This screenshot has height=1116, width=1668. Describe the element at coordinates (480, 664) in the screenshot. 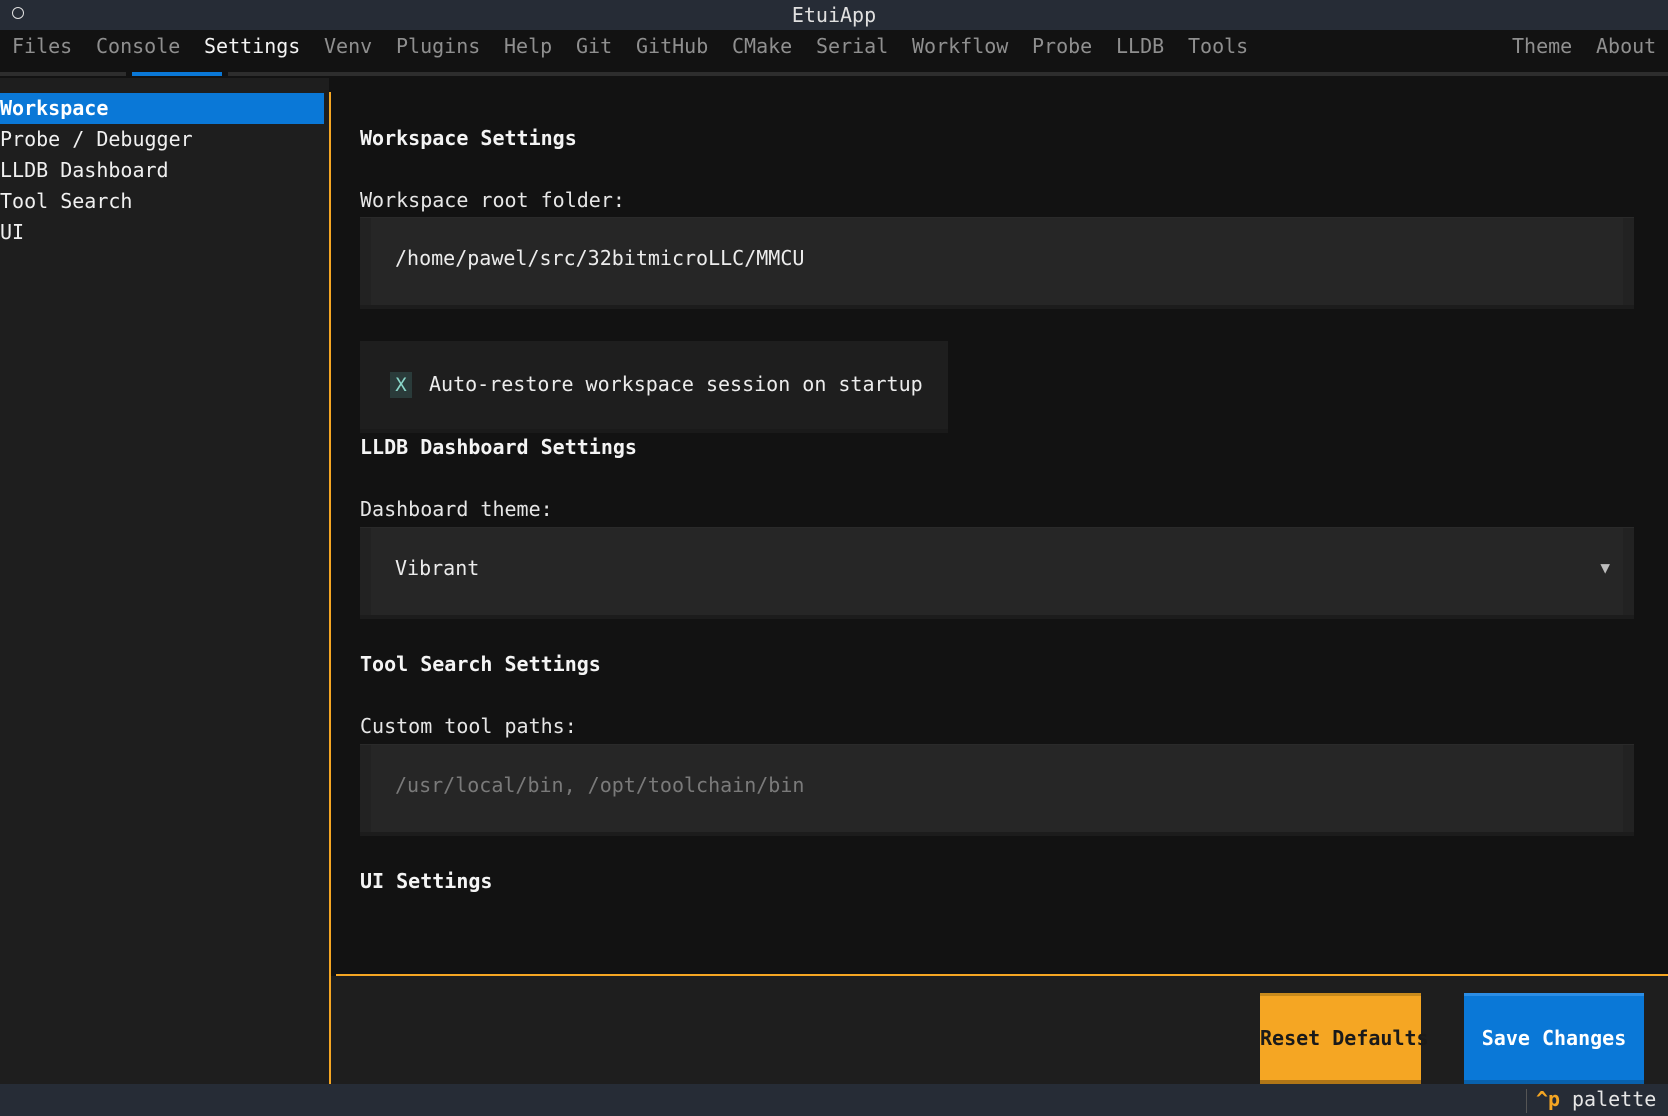

I see `tool-search-settings-heading: Tool Search Settings` at that location.